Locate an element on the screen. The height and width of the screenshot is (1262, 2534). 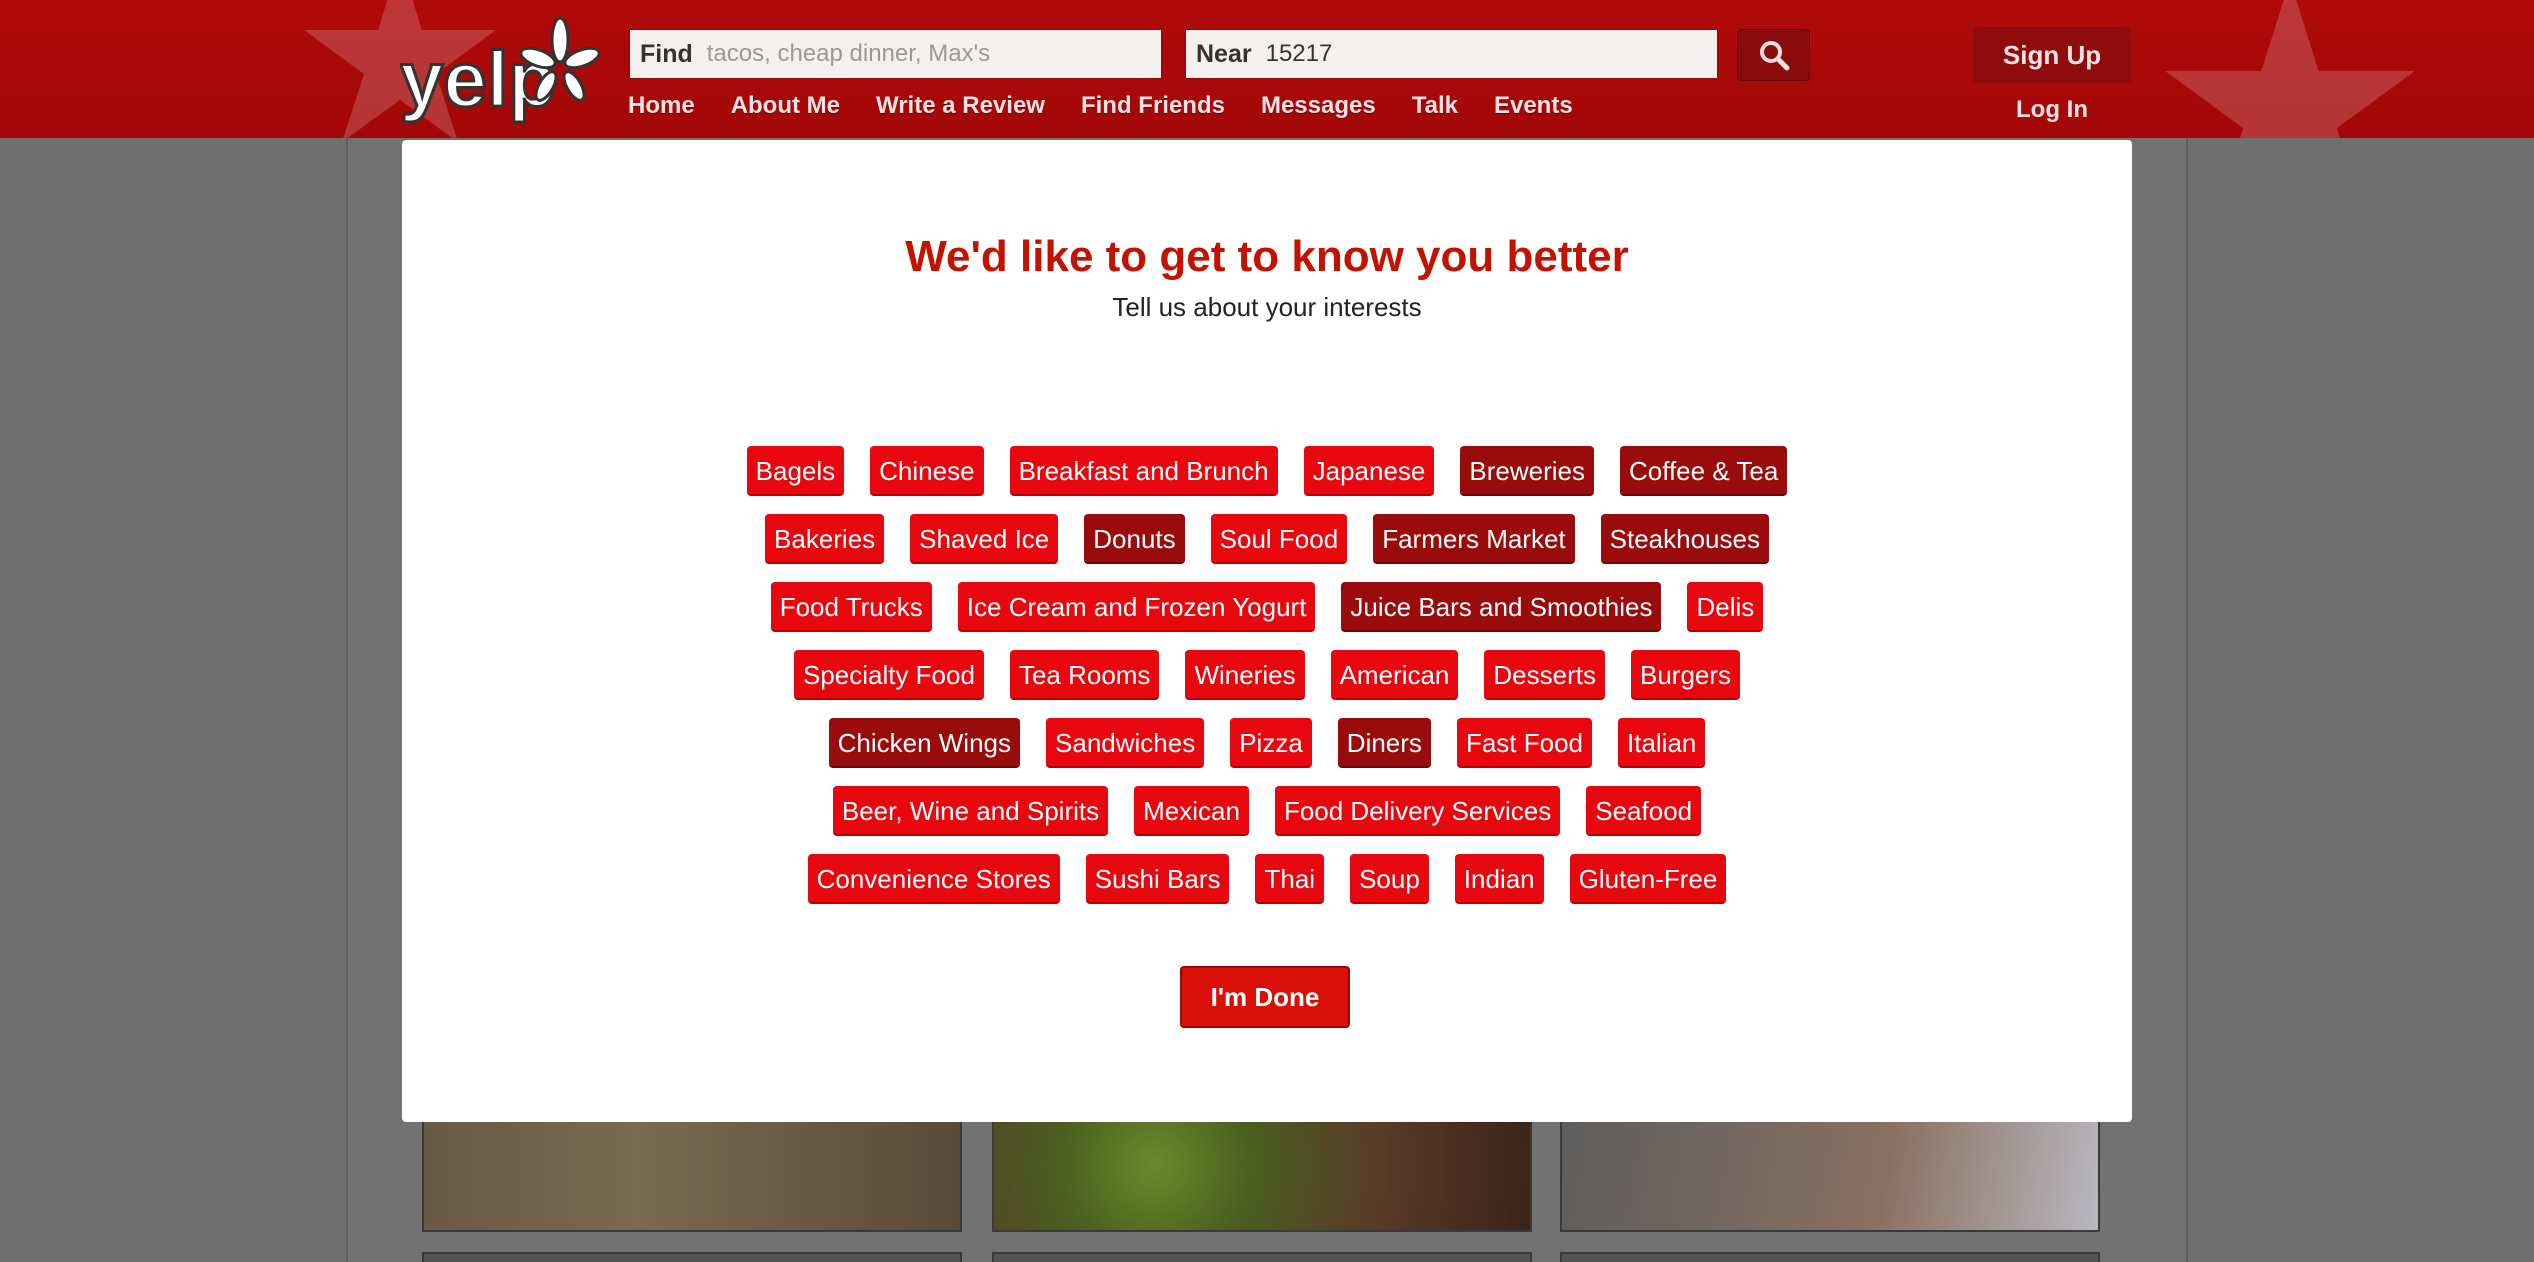
interest-tag: American is located at coordinates (1394, 675).